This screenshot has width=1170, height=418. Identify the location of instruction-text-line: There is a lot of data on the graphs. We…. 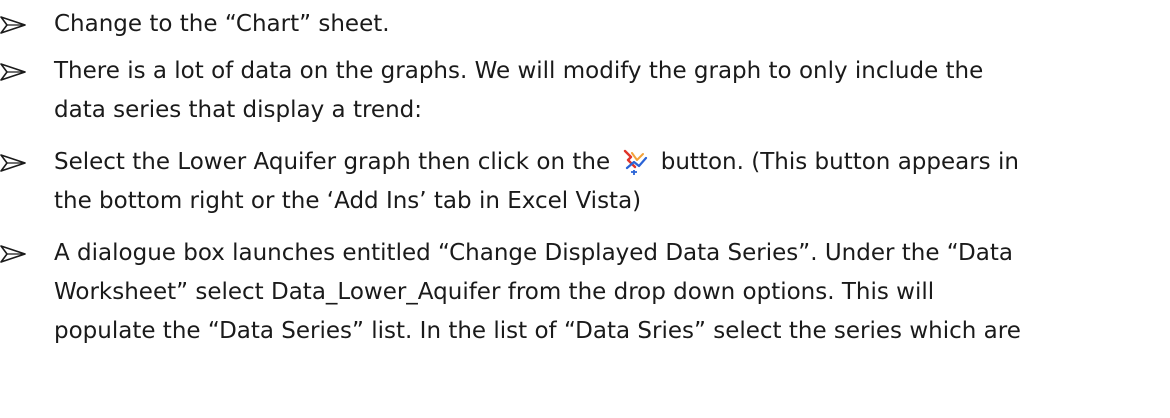
(519, 71).